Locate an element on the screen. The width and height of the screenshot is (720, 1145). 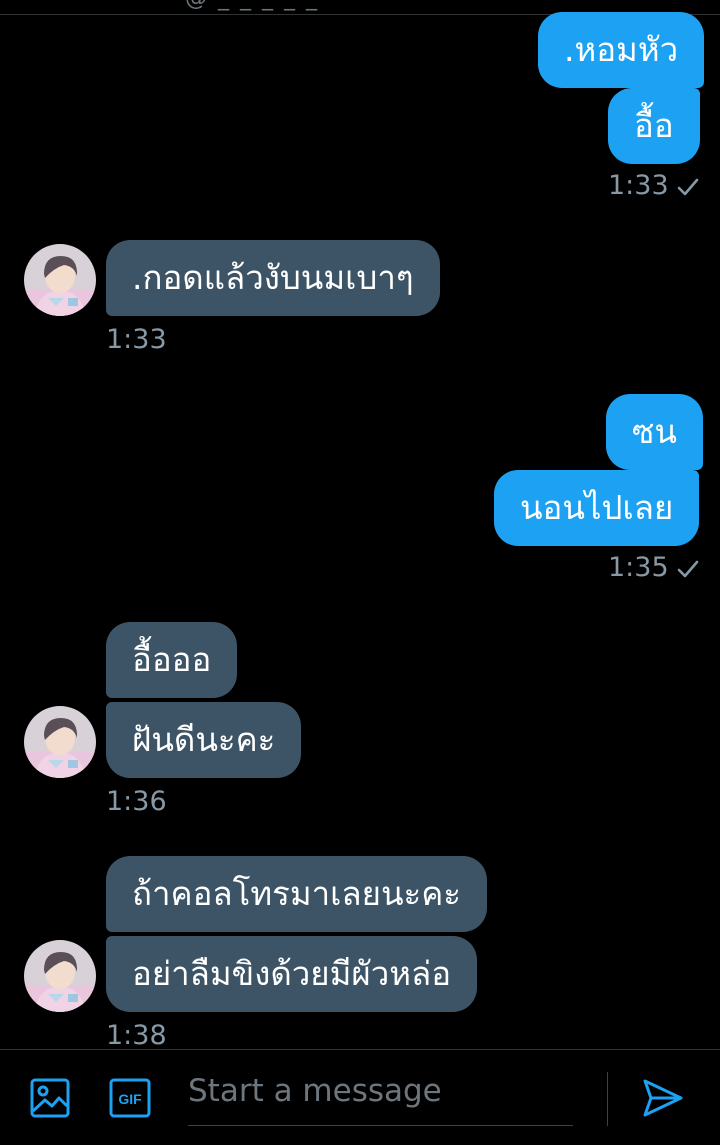
partial-handle-text: @ _ _ _ _ _ is located at coordinates (252, 5).